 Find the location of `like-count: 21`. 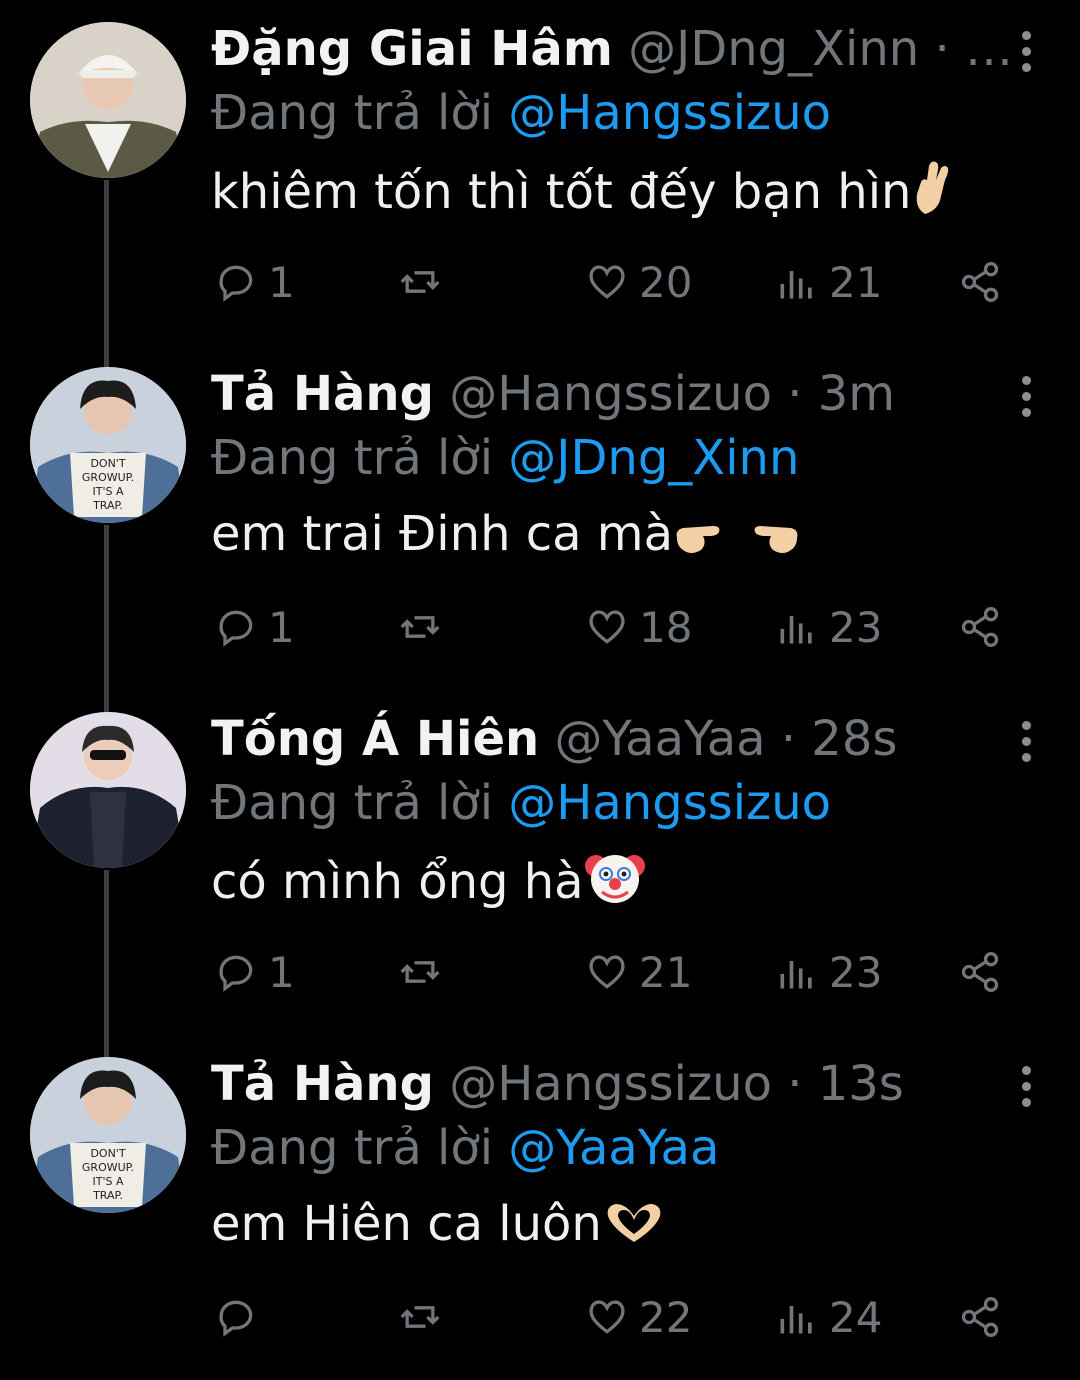

like-count: 21 is located at coordinates (666, 972).